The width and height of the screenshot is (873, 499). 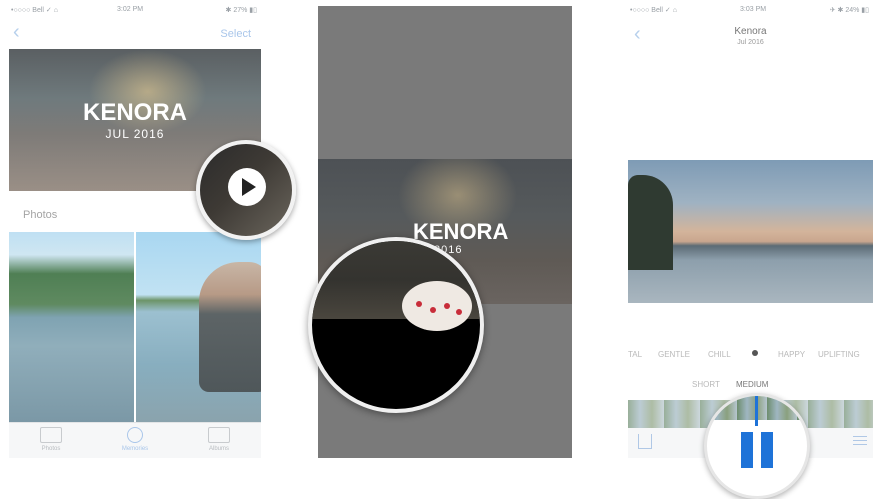 What do you see at coordinates (241, 10) in the screenshot?
I see `battery-text: ✱ 27% ▮▯` at bounding box center [241, 10].